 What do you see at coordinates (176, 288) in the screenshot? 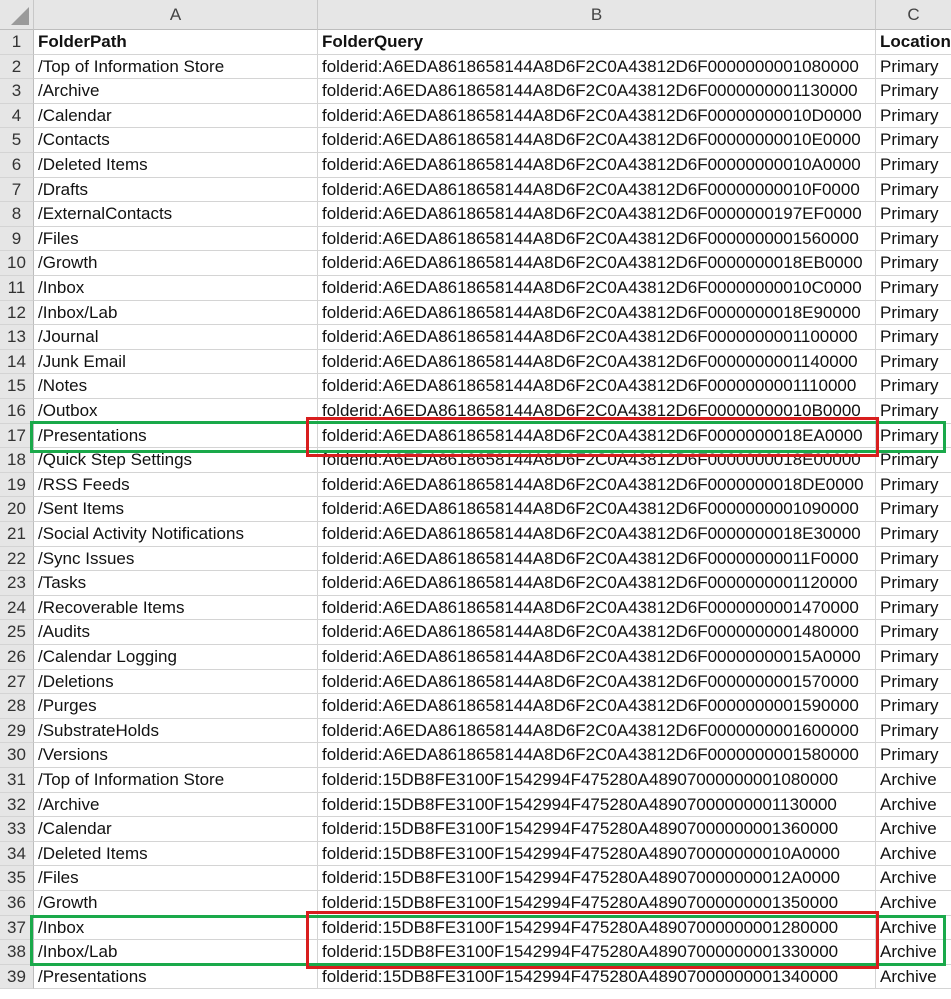
I see `cell-folder-path: /Inbox` at bounding box center [176, 288].